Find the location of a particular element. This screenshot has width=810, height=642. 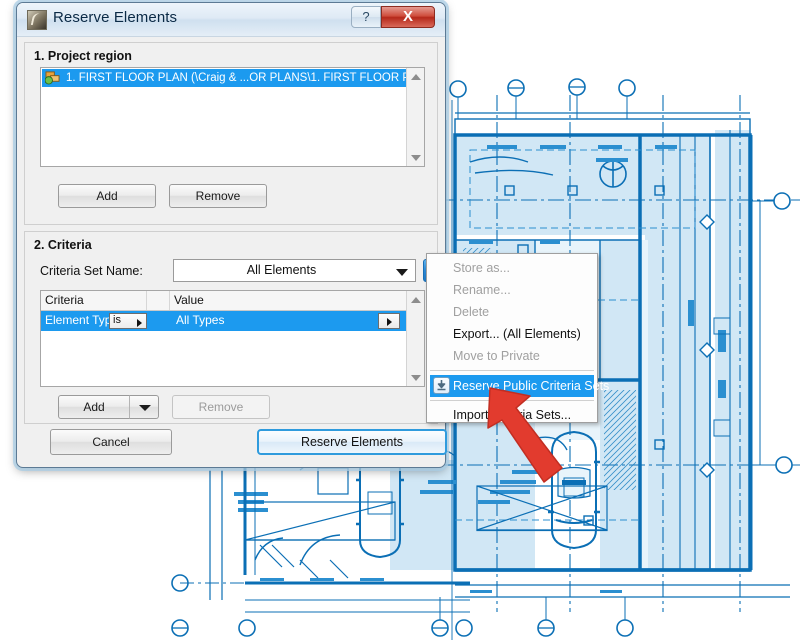

criteria-value-menu-button is located at coordinates (389, 321).